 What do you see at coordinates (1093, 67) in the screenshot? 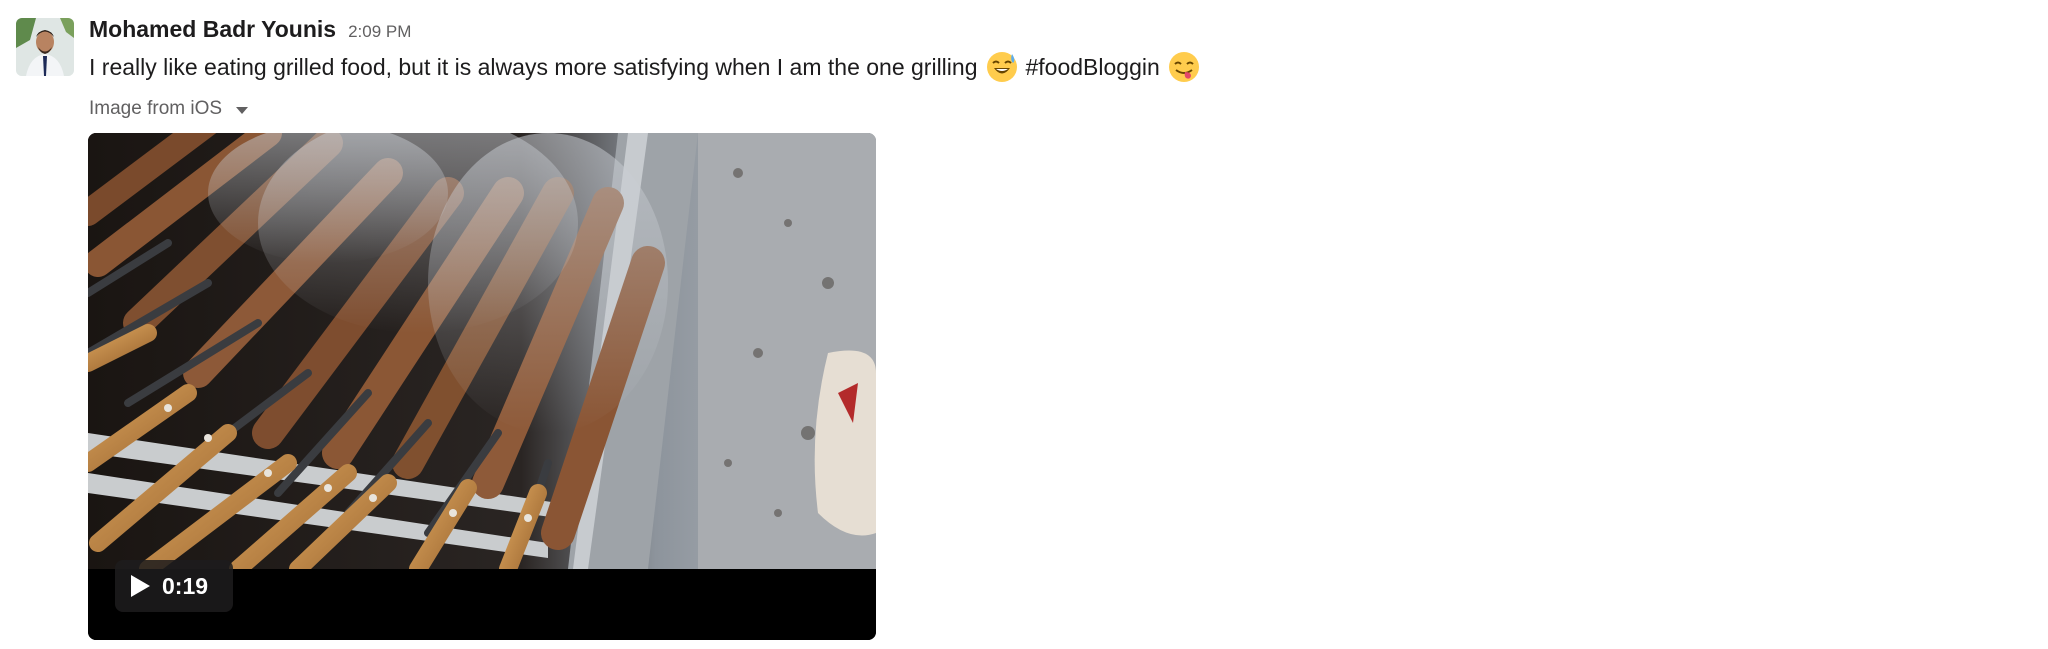
I see `hashtag: #foodBloggin` at bounding box center [1093, 67].